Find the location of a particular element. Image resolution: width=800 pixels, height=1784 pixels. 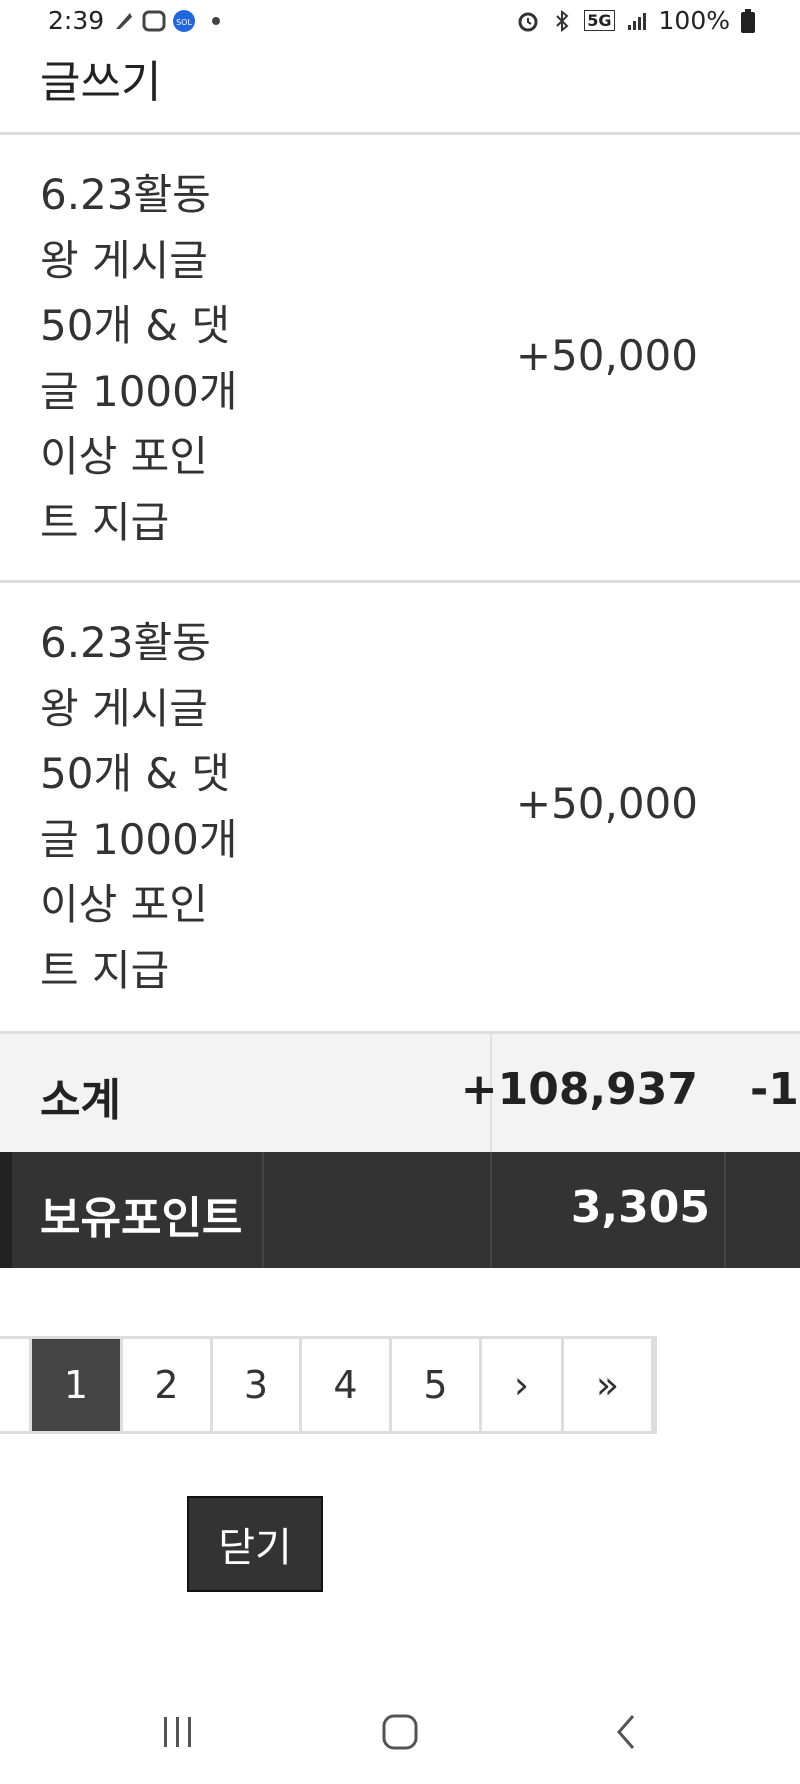

next-page-button: › is located at coordinates (523, 1385).